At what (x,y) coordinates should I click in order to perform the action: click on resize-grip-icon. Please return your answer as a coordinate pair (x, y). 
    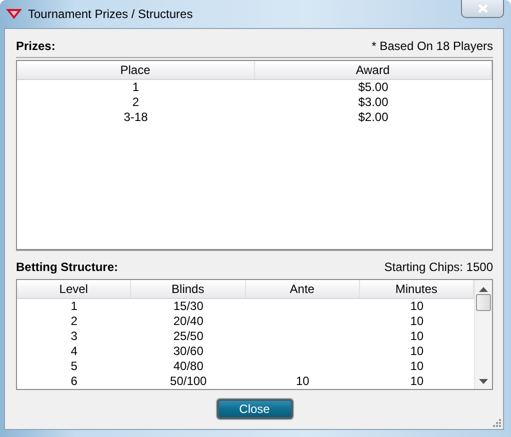
    Looking at the image, I should click on (497, 423).